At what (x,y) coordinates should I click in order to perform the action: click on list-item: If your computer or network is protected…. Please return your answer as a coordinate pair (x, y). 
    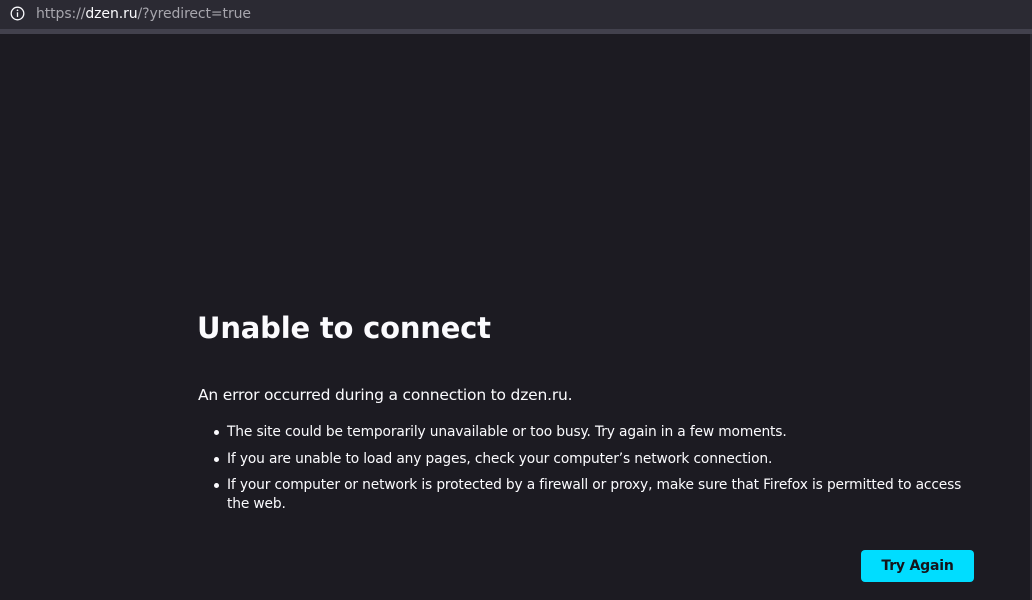
    Looking at the image, I should click on (598, 495).